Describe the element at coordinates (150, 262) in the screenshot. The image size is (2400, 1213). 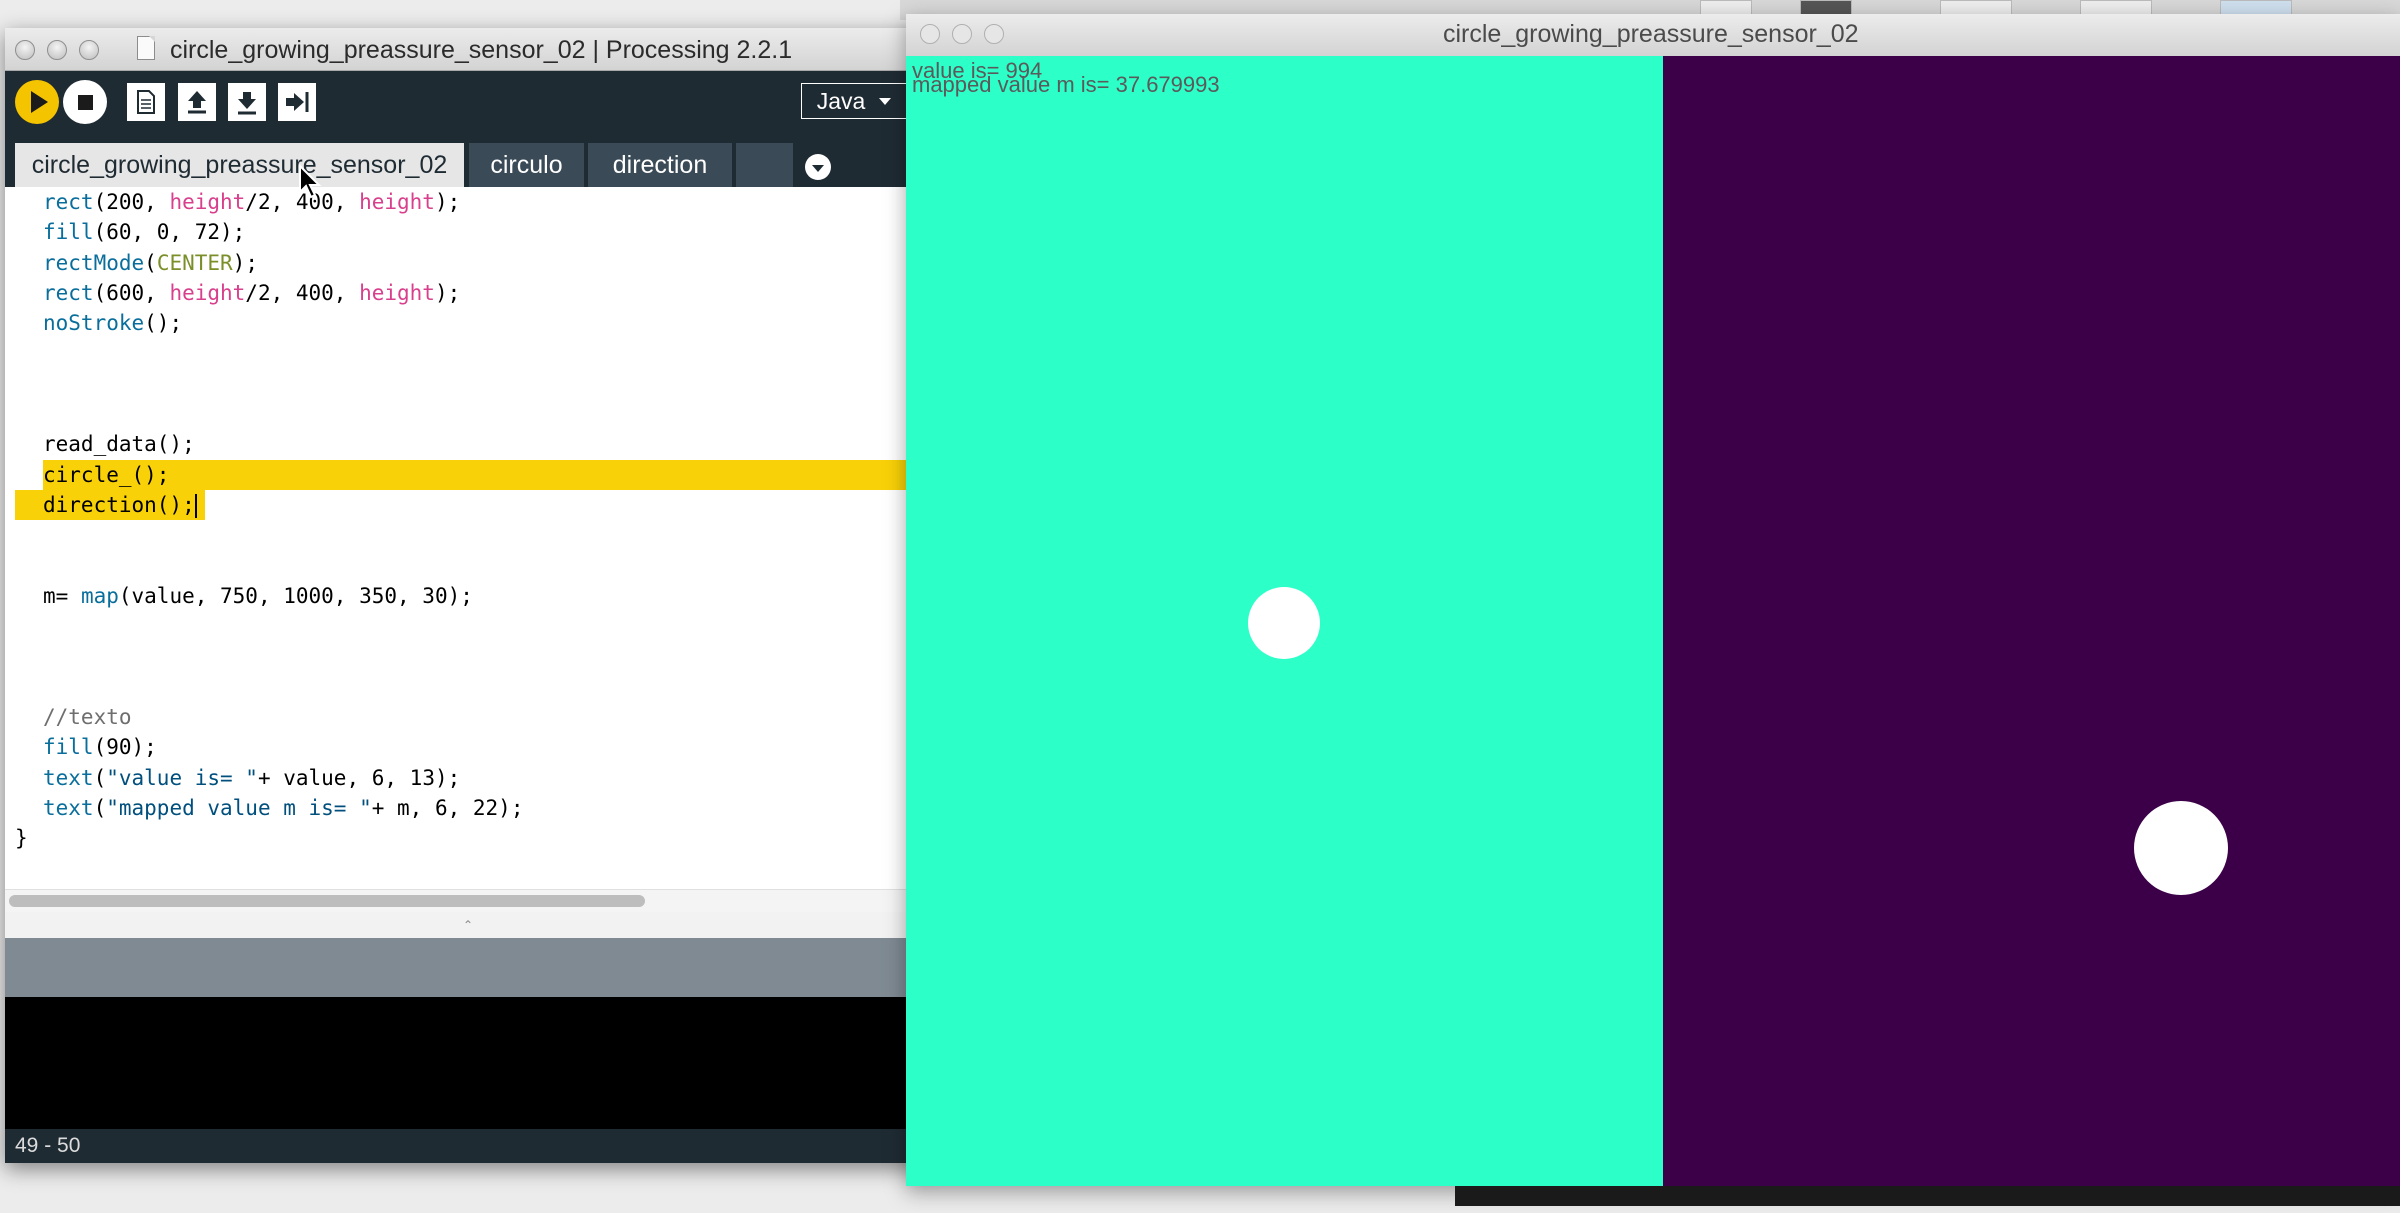
I see `code-line-text: rectMode(CENTER);` at that location.